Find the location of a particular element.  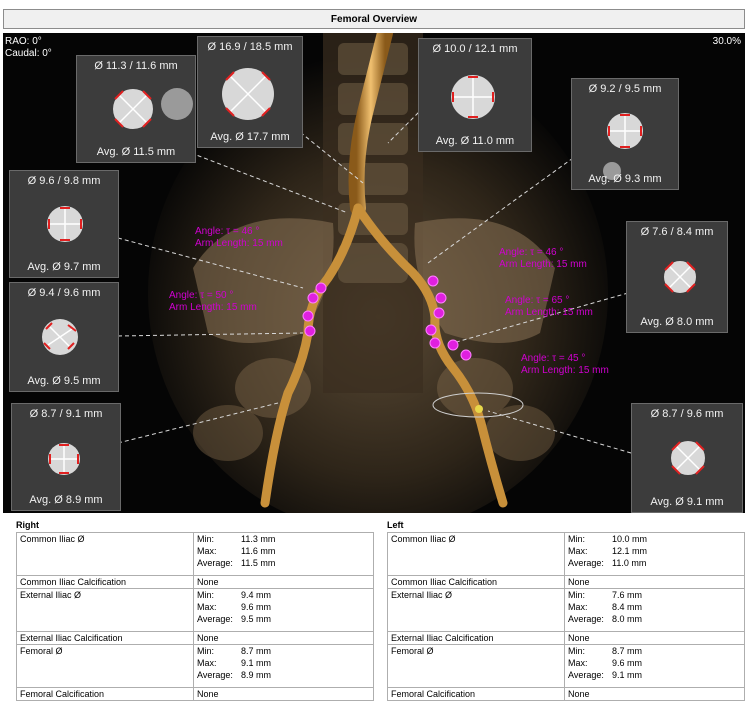

cross-section-panel: Ø 11.3 / 11.6 mm Avg. Ø 11.5 mm is located at coordinates (136, 109).